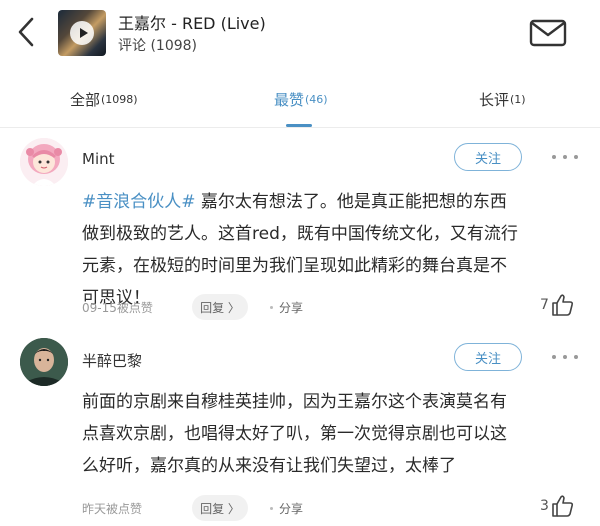  Describe the element at coordinates (494, 99) in the screenshot. I see `tab-long-review-label: 长评` at that location.